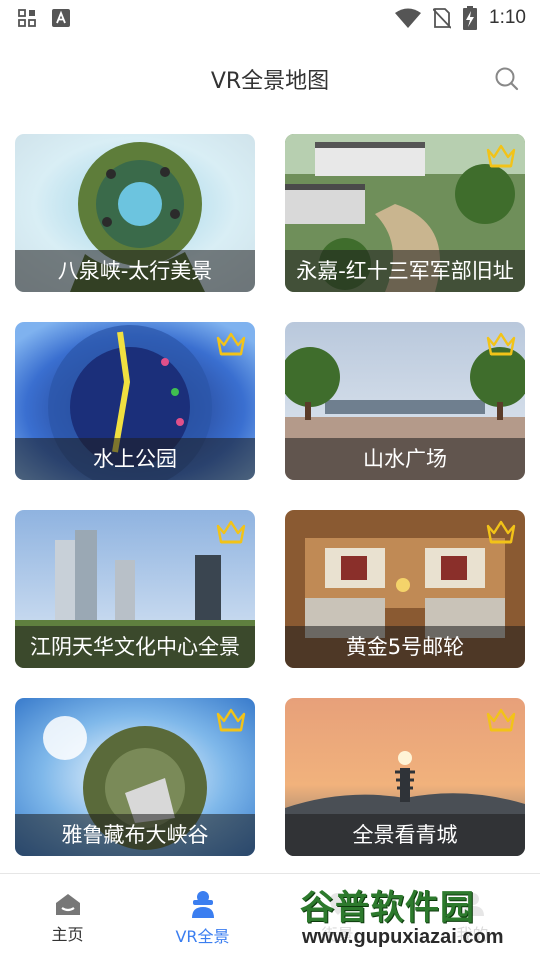 This screenshot has height=960, width=540. I want to click on watermark-logo: 谷普软件园 www.gupuxiazai.com, so click(418, 917).